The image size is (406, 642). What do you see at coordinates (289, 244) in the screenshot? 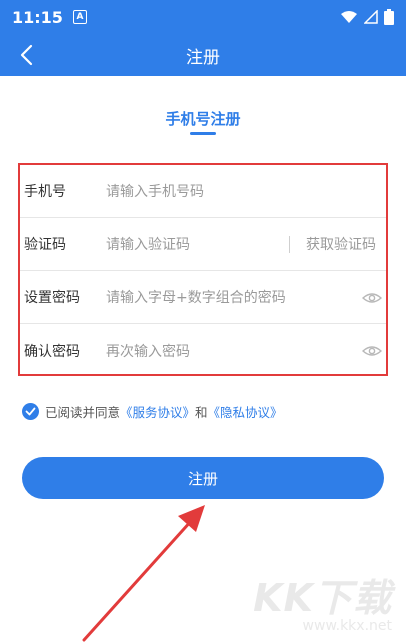
I see `code-divider` at bounding box center [289, 244].